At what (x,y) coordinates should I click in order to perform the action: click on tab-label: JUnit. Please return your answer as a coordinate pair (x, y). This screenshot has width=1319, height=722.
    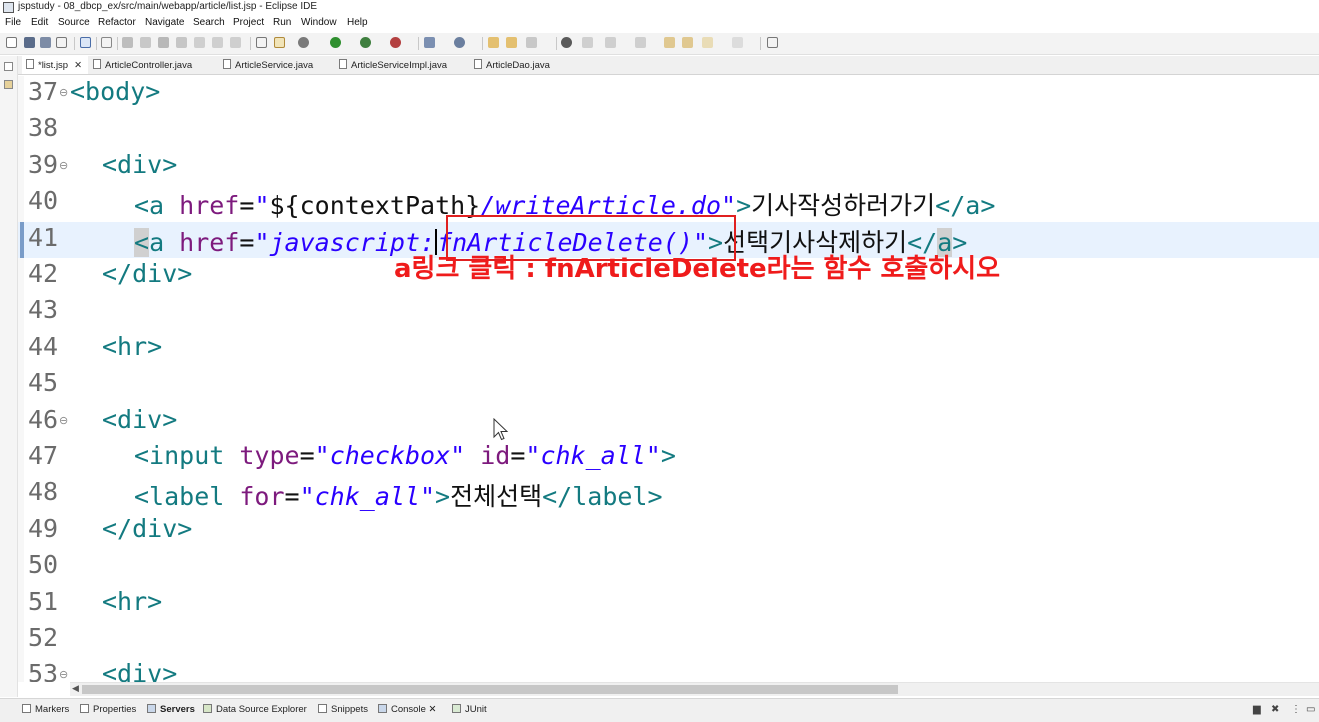
    Looking at the image, I should click on (476, 709).